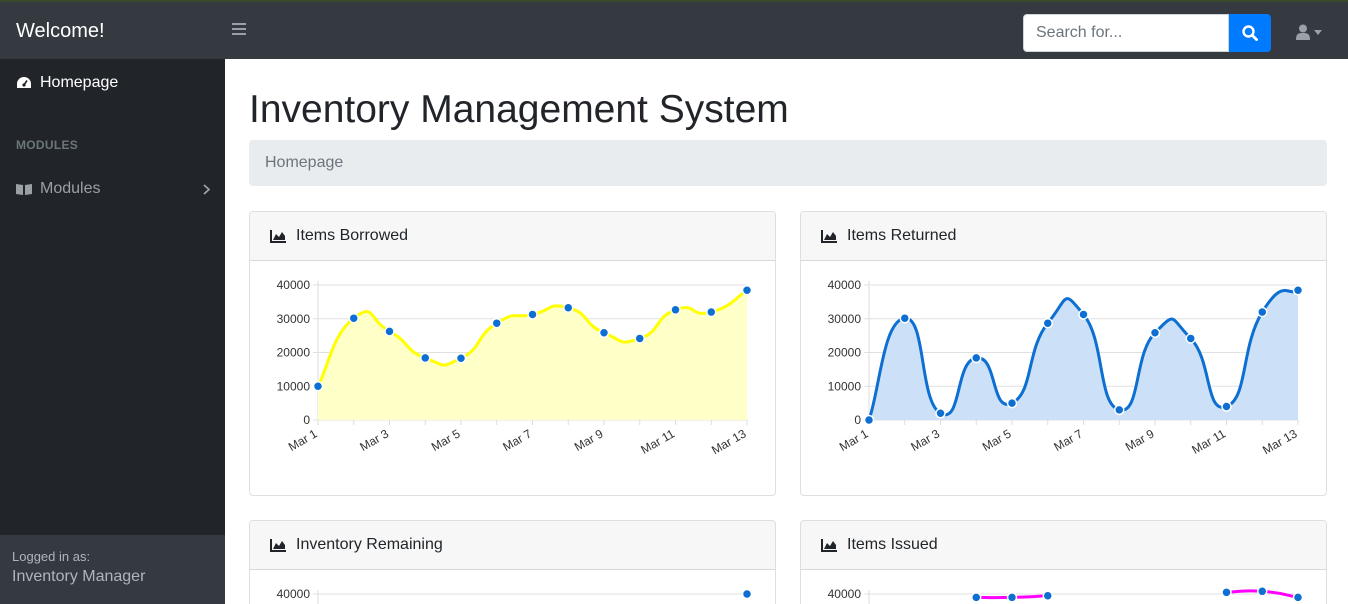  Describe the element at coordinates (515, 595) in the screenshot. I see `chart-inventory-remaining: 40000` at that location.